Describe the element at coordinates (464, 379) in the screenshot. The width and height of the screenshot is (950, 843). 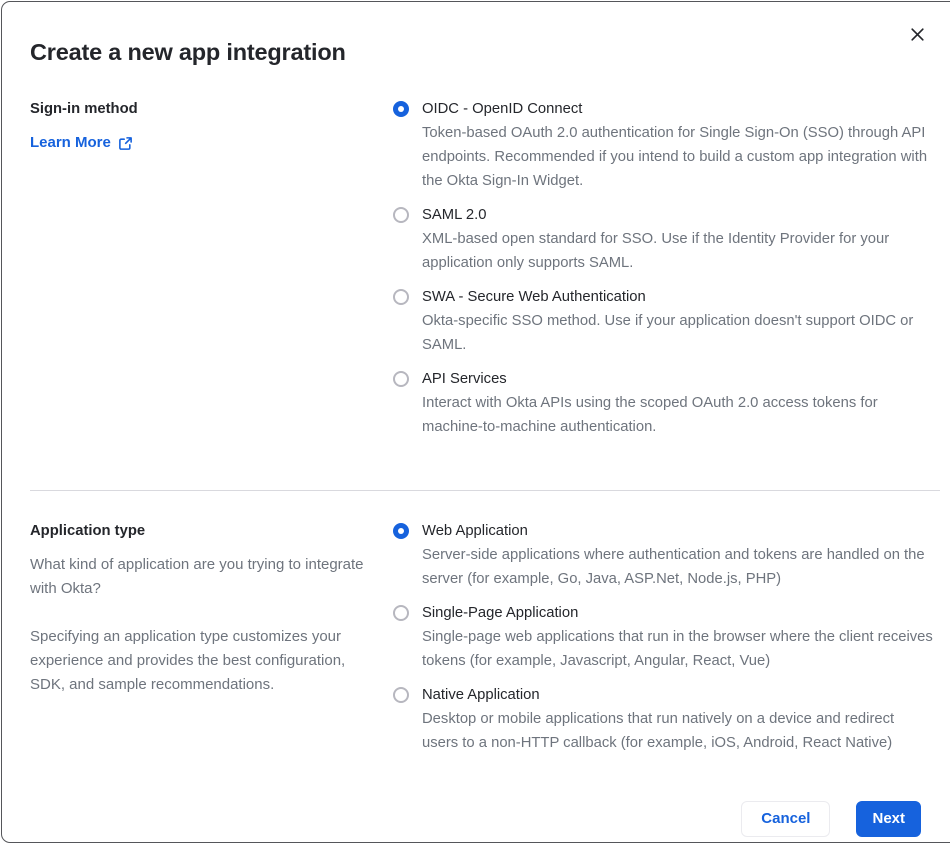
I see `option-label: API Services` at that location.